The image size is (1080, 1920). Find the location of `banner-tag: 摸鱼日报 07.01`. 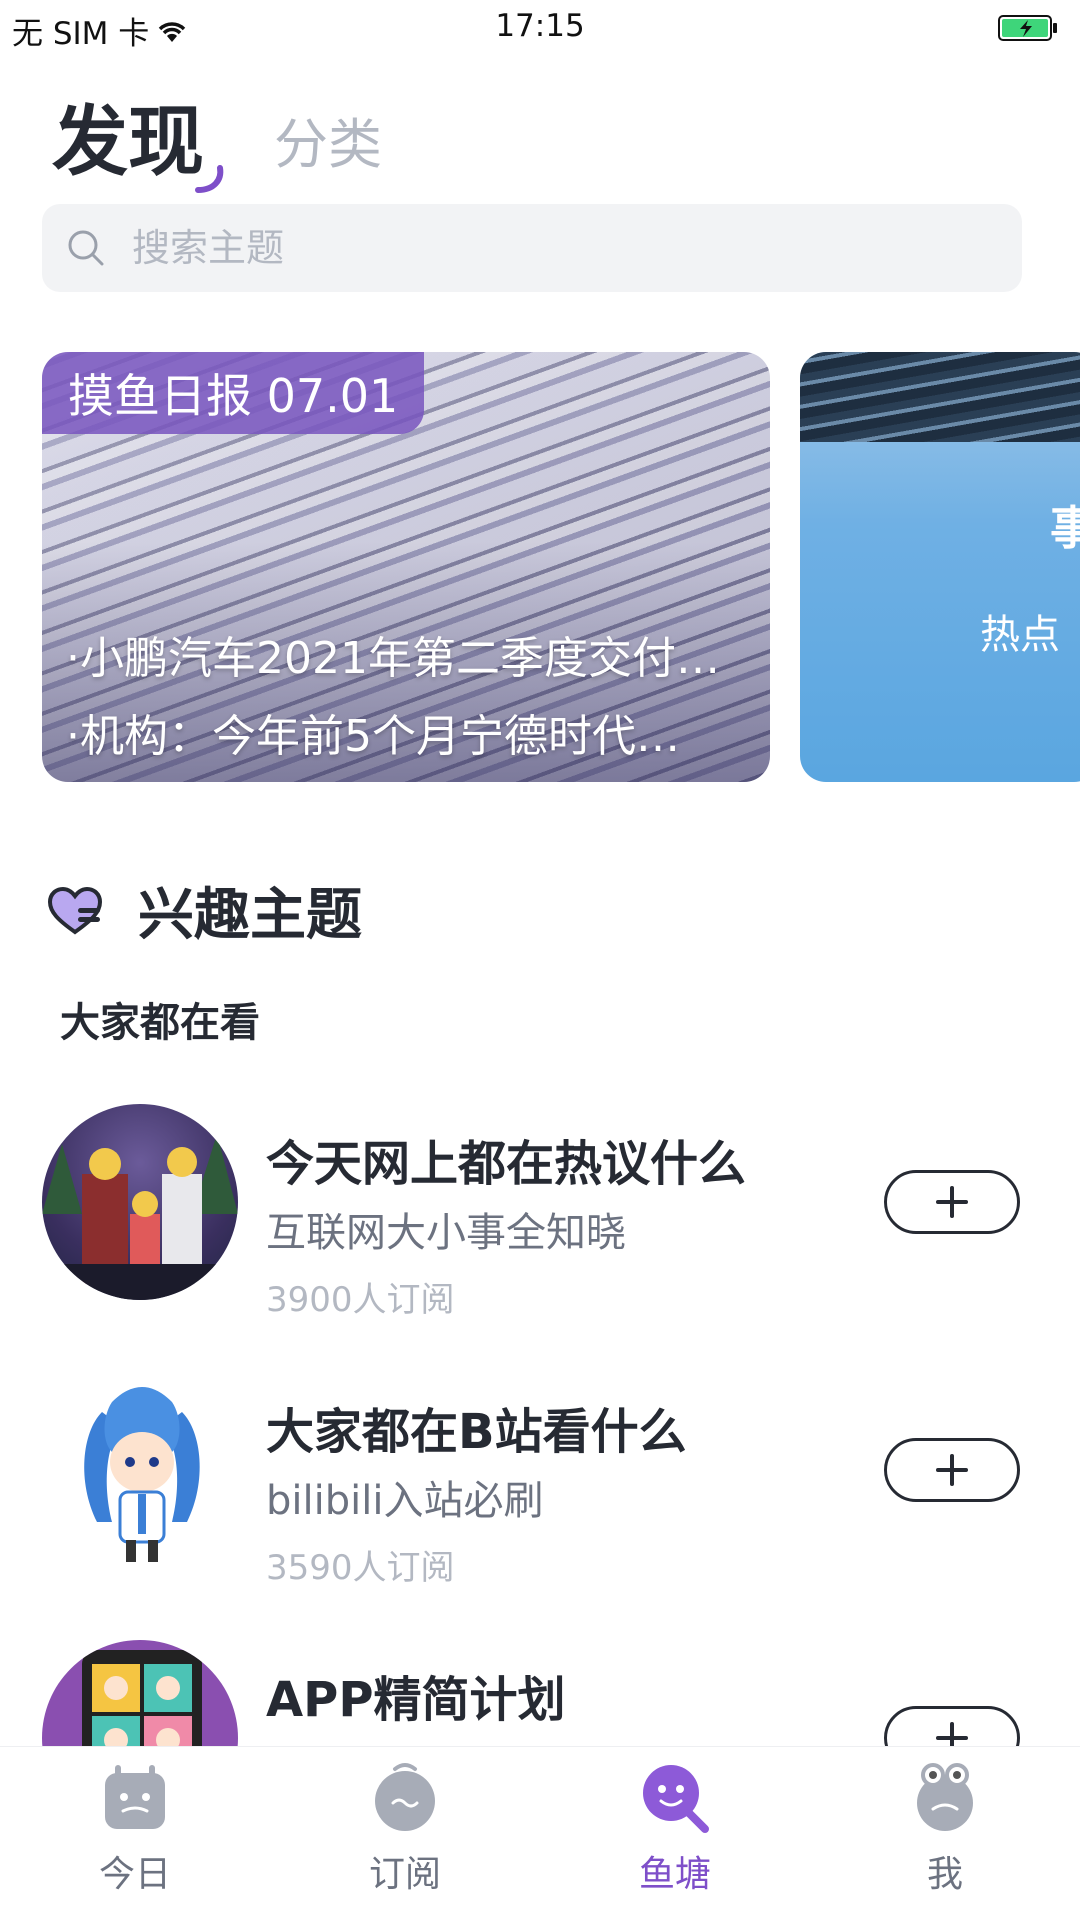

banner-tag: 摸鱼日报 07.01 is located at coordinates (233, 393).